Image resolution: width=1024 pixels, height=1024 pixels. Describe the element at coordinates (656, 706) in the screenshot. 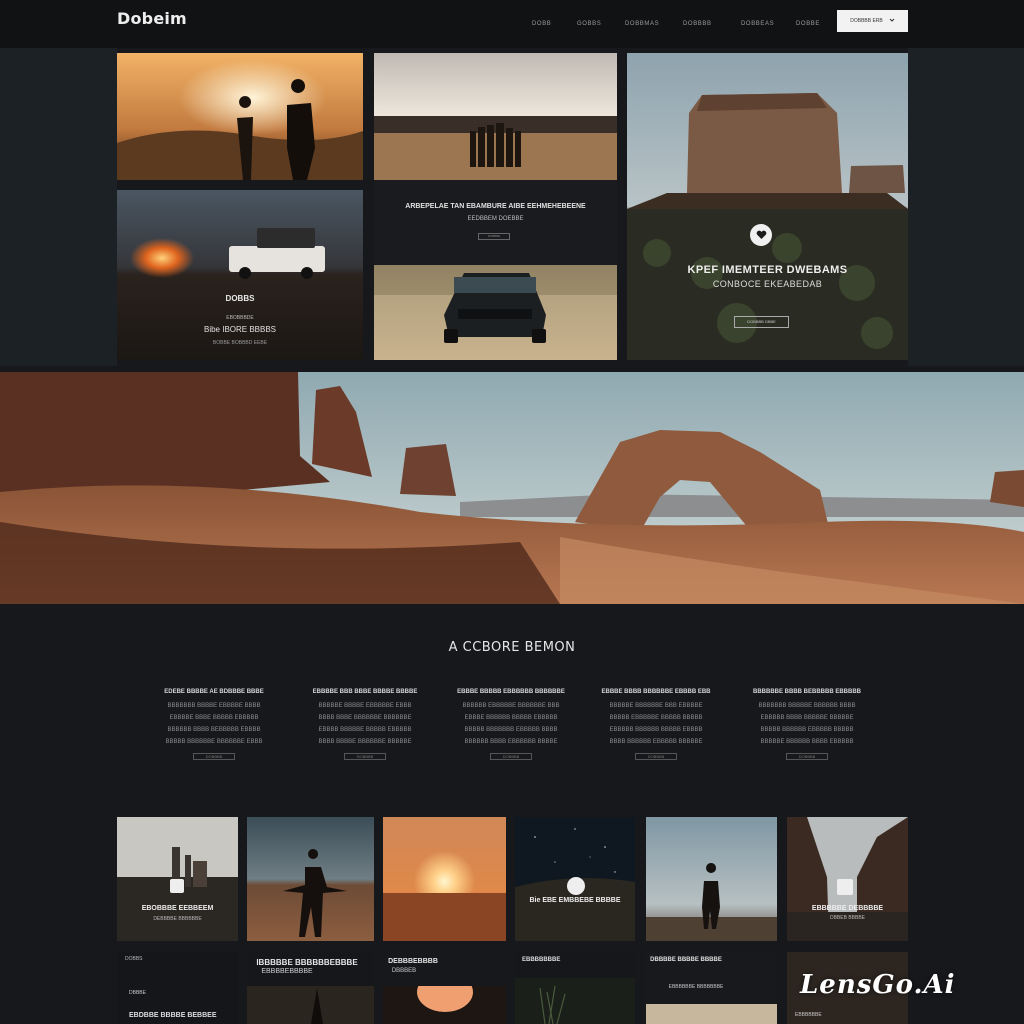

I see `feature-4-line: BBBBBE BBBBBBE BBB EBBBBE` at that location.